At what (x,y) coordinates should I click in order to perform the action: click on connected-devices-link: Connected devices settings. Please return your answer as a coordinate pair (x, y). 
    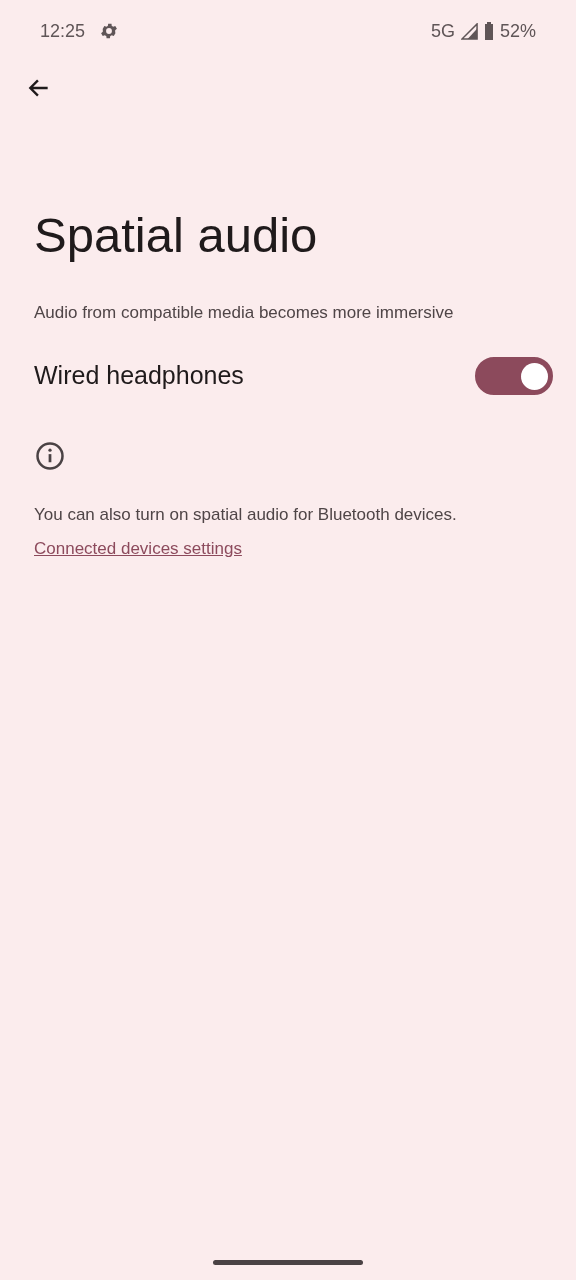
    Looking at the image, I should click on (138, 548).